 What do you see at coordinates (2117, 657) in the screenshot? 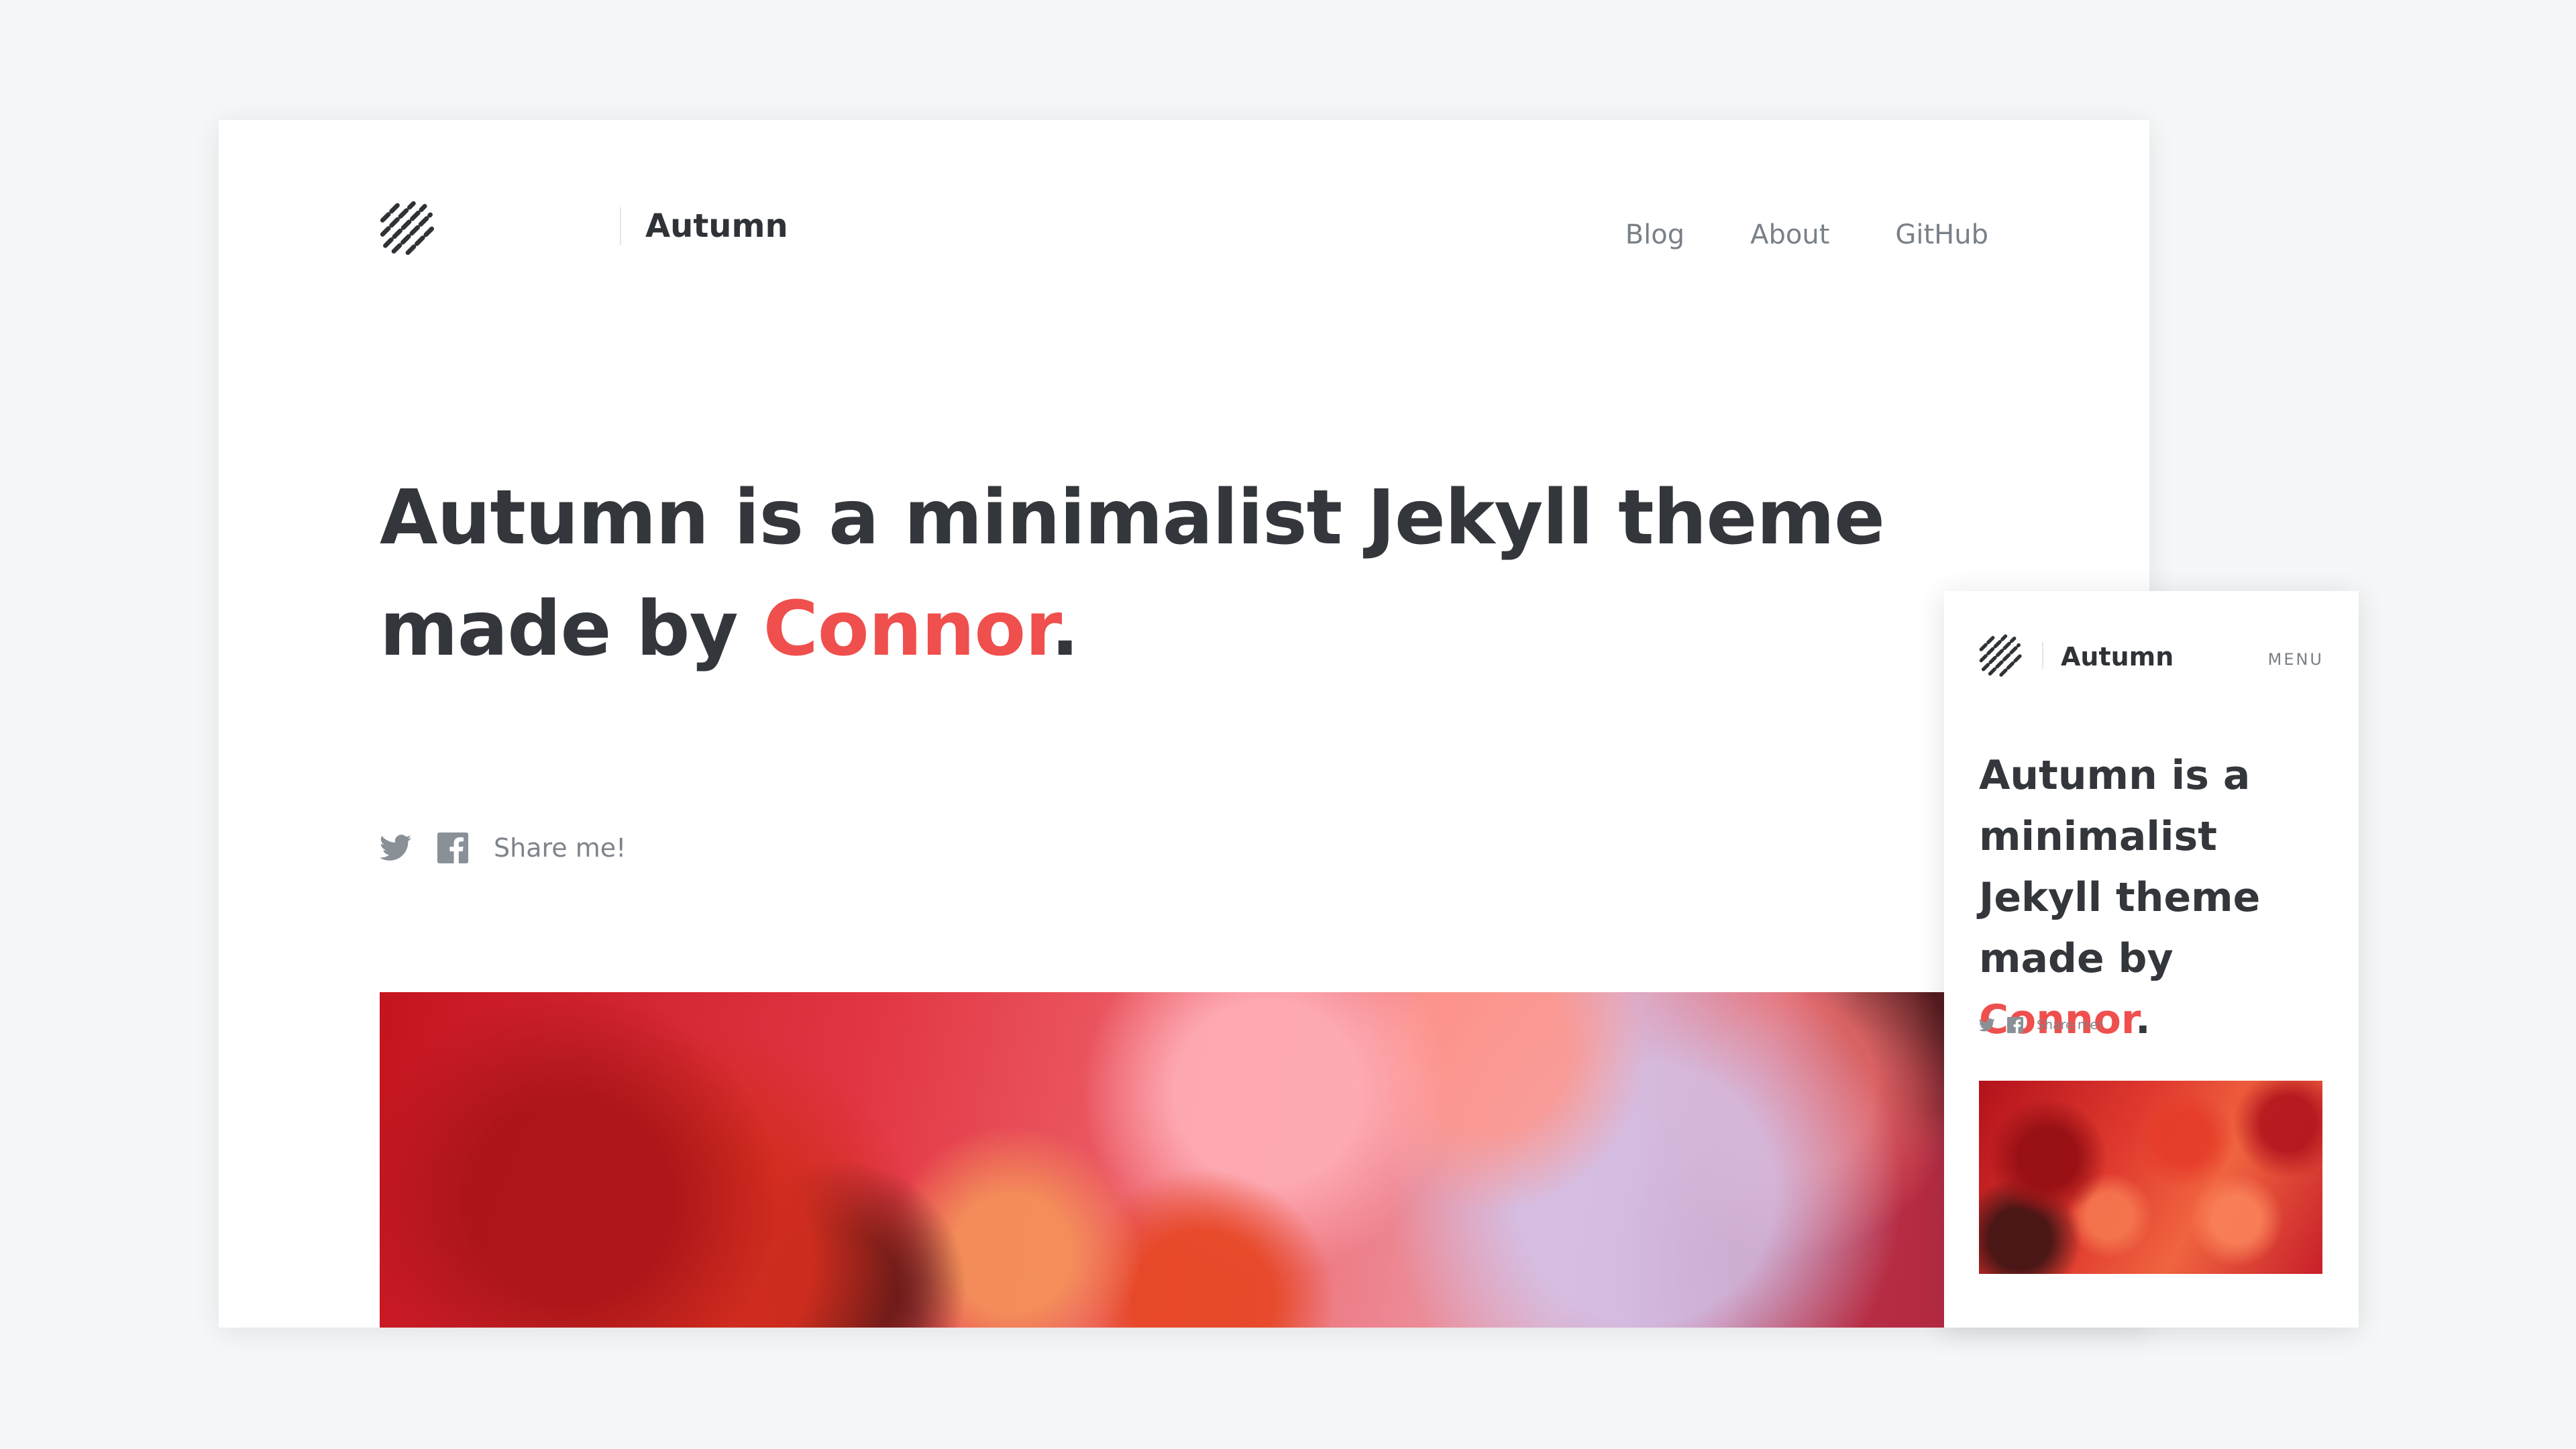
I see `mobile-brand: Autumn` at bounding box center [2117, 657].